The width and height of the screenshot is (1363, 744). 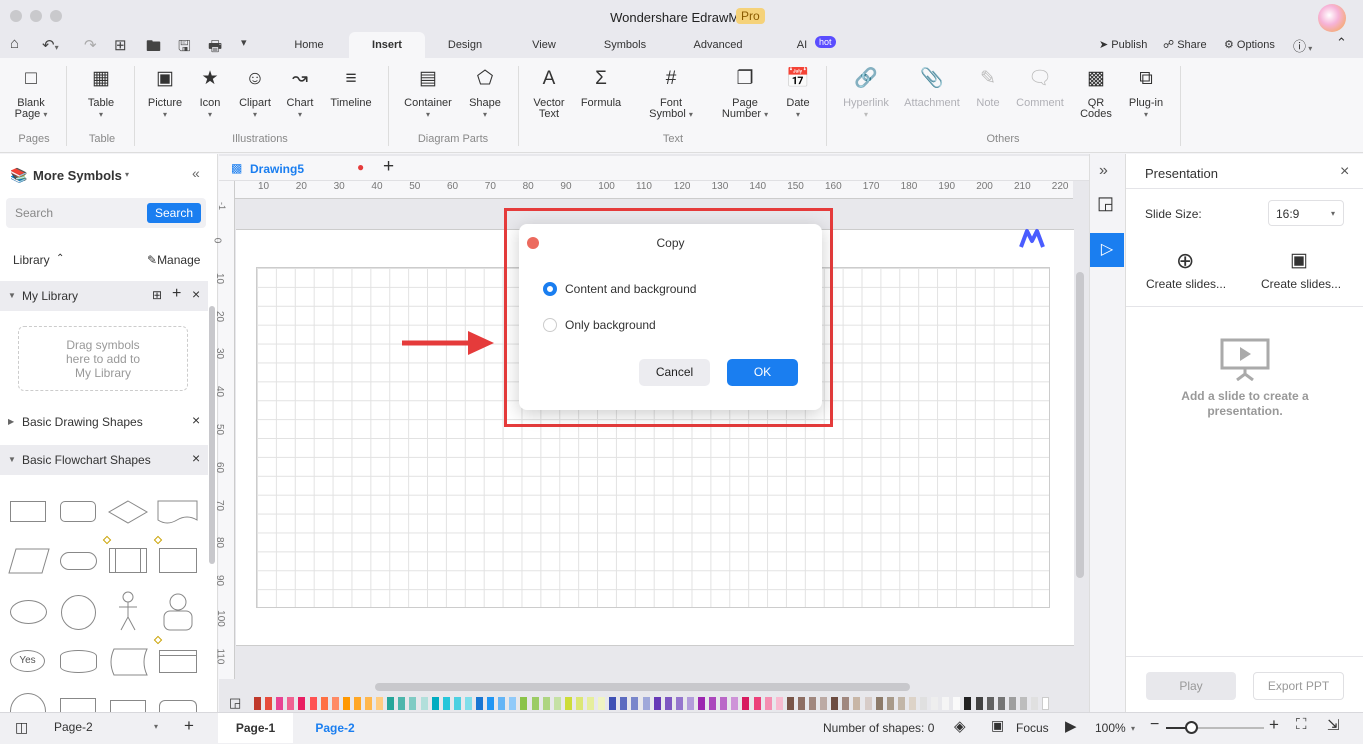 What do you see at coordinates (104, 727) in the screenshot?
I see `page-select: Page-2 ▾` at bounding box center [104, 727].